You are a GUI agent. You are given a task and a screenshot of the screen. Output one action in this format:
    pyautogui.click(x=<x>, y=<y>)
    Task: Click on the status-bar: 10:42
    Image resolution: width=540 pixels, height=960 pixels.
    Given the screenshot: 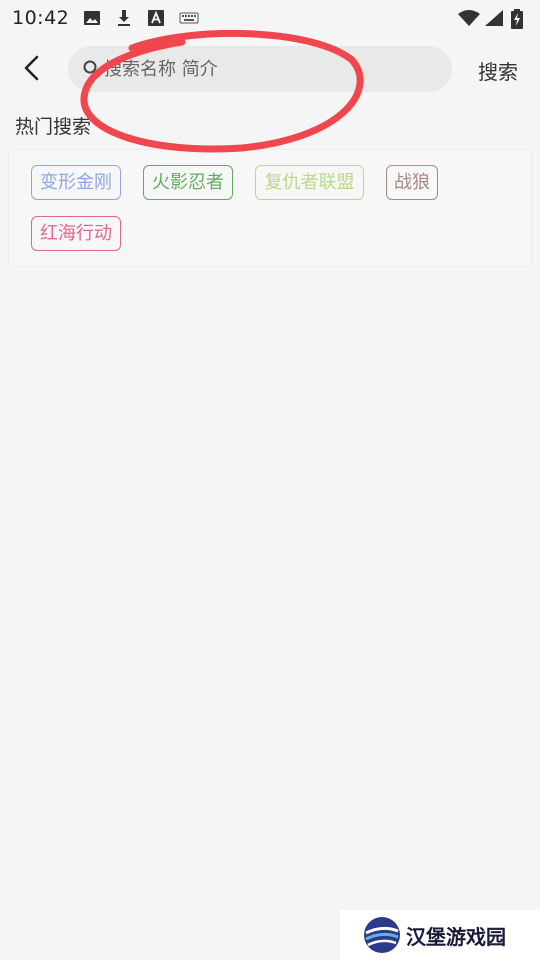 What is the action you would take?
    pyautogui.click(x=270, y=18)
    